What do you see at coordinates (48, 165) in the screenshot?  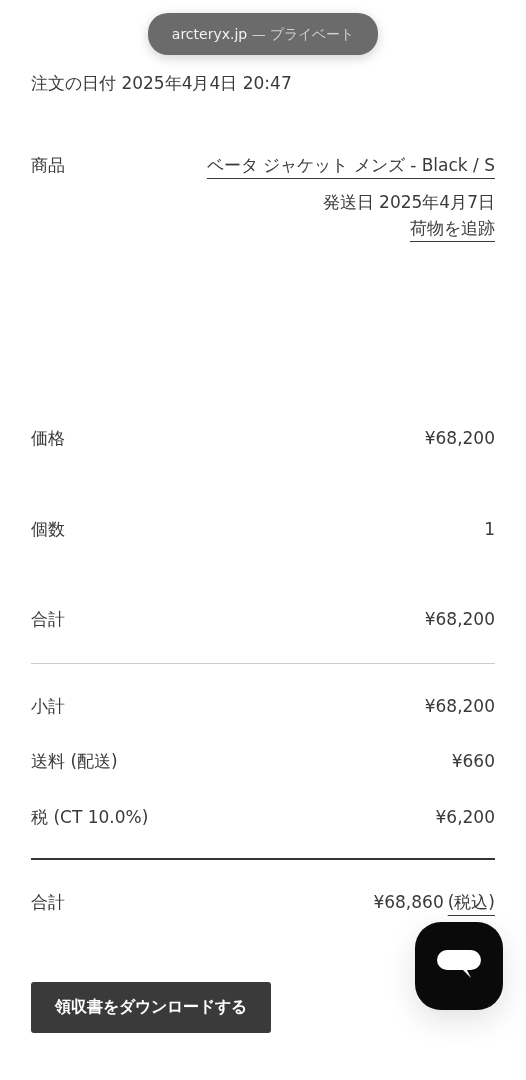 I see `item-label: 商品` at bounding box center [48, 165].